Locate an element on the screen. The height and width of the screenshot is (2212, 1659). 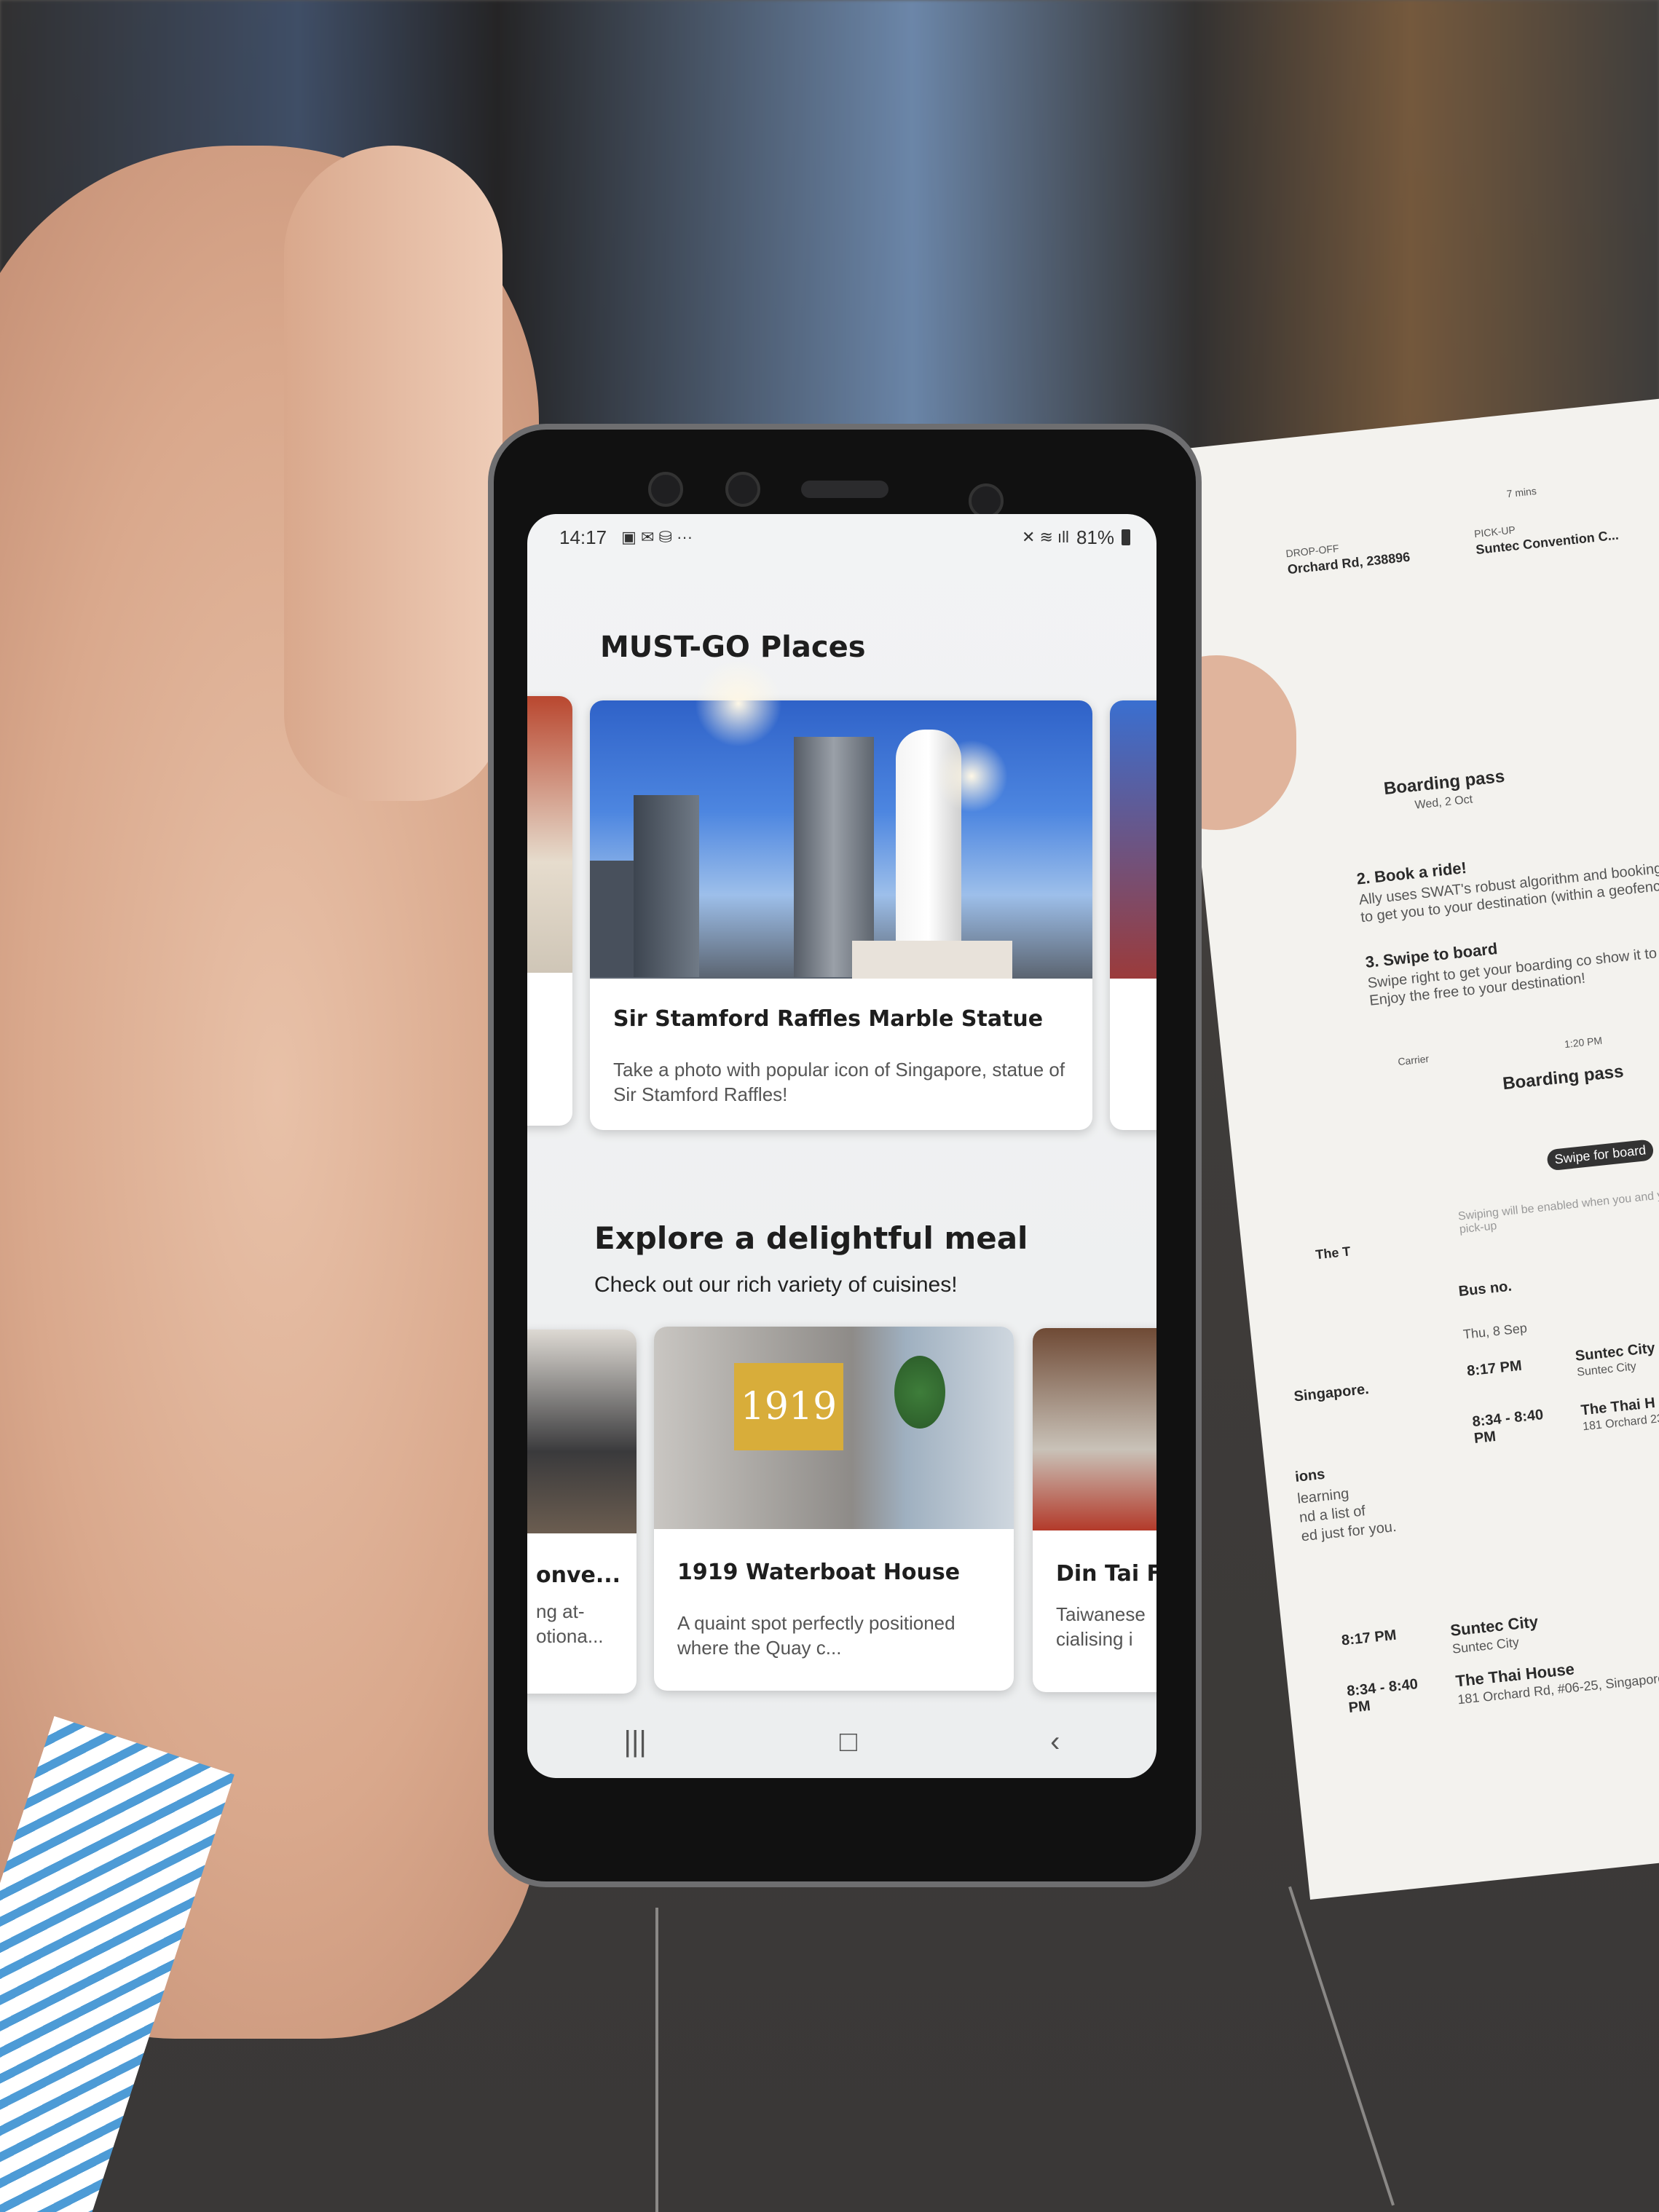
statue-pedestal is located at coordinates (932, 960).